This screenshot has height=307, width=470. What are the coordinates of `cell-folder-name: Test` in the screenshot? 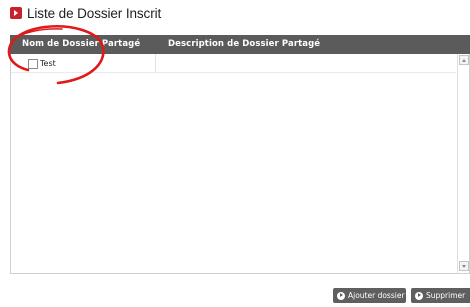 It's located at (83, 63).